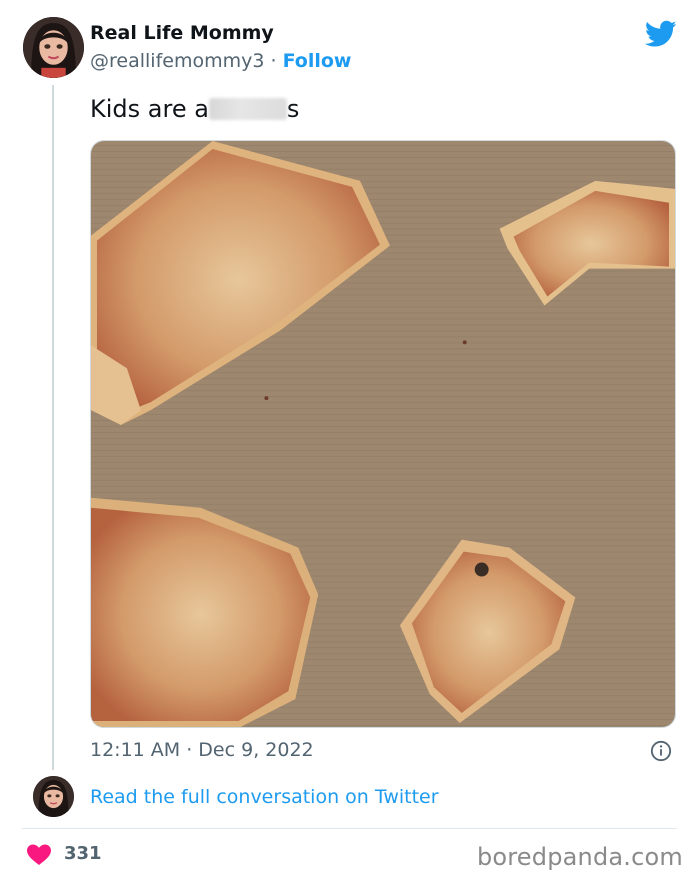  What do you see at coordinates (53, 796) in the screenshot?
I see `conversation-avatar` at bounding box center [53, 796].